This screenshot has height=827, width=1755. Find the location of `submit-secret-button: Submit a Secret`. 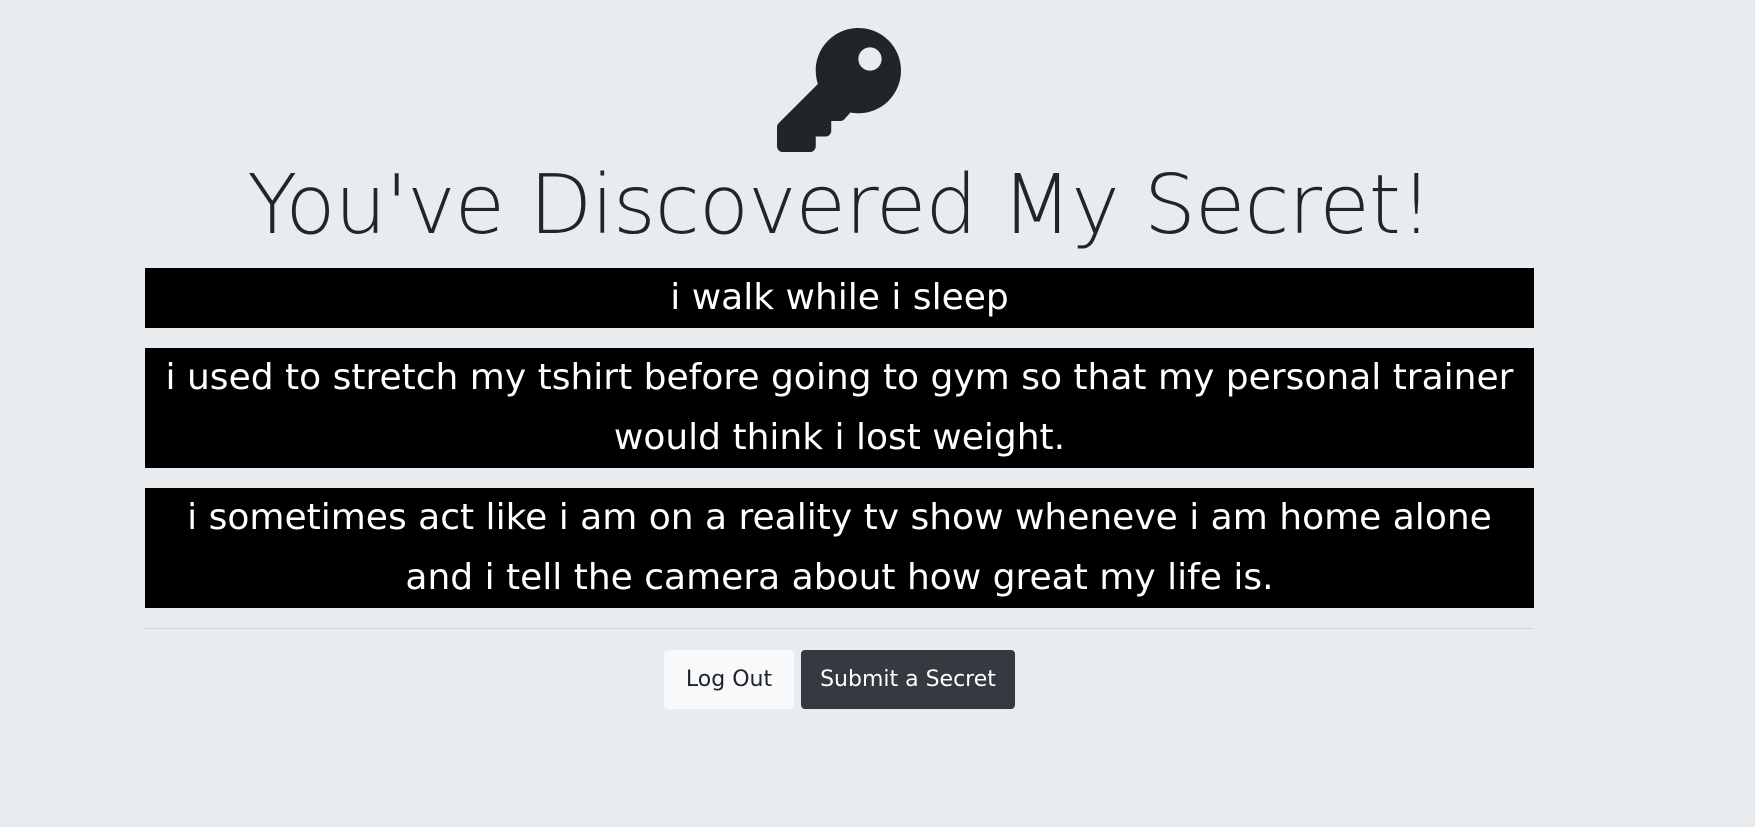

submit-secret-button: Submit a Secret is located at coordinates (908, 679).